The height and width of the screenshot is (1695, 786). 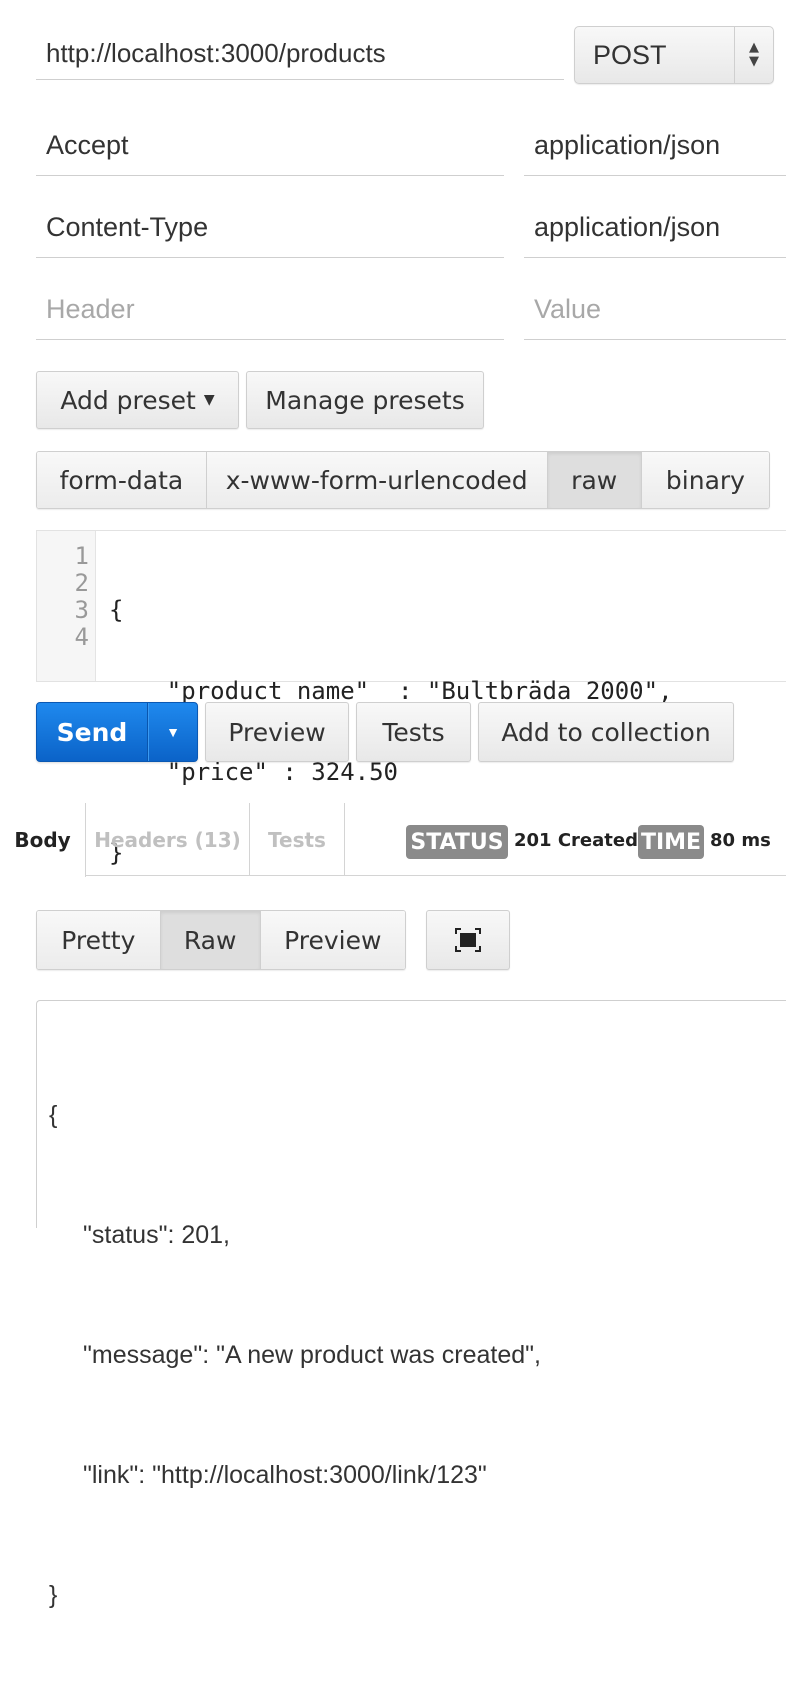 I want to click on status-badge: STATUS, so click(x=457, y=842).